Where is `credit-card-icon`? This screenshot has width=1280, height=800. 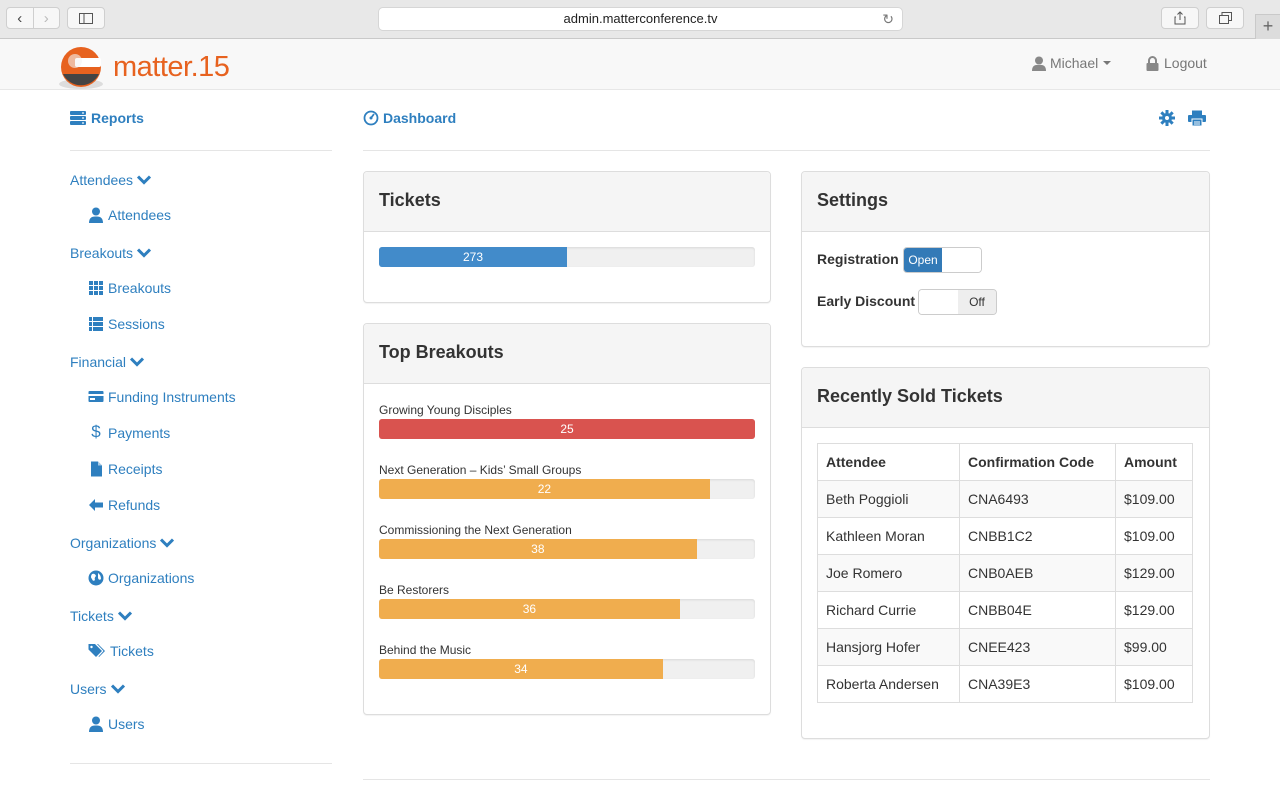
credit-card-icon is located at coordinates (96, 396).